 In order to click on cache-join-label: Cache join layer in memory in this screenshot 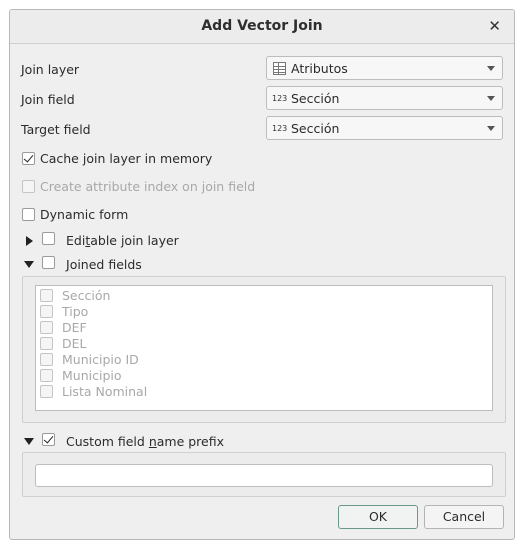, I will do `click(126, 158)`.